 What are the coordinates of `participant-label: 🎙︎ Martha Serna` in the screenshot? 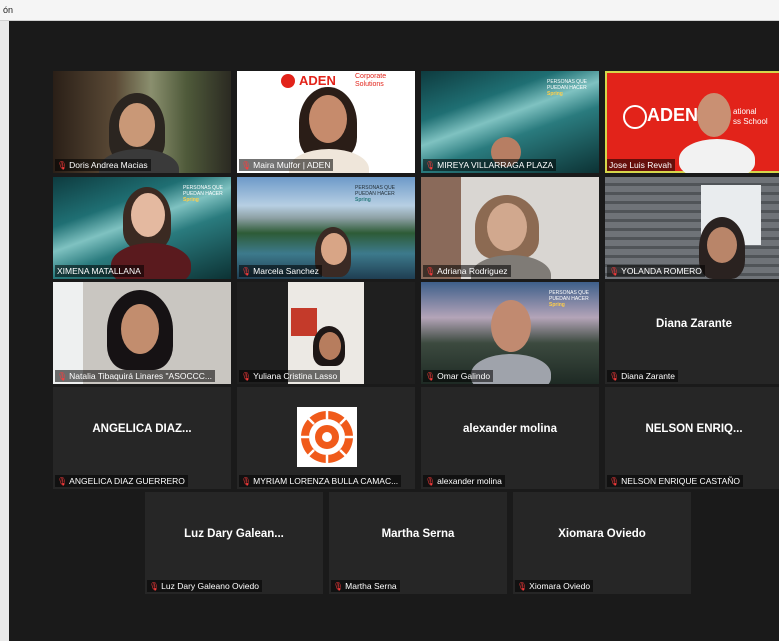 It's located at (365, 586).